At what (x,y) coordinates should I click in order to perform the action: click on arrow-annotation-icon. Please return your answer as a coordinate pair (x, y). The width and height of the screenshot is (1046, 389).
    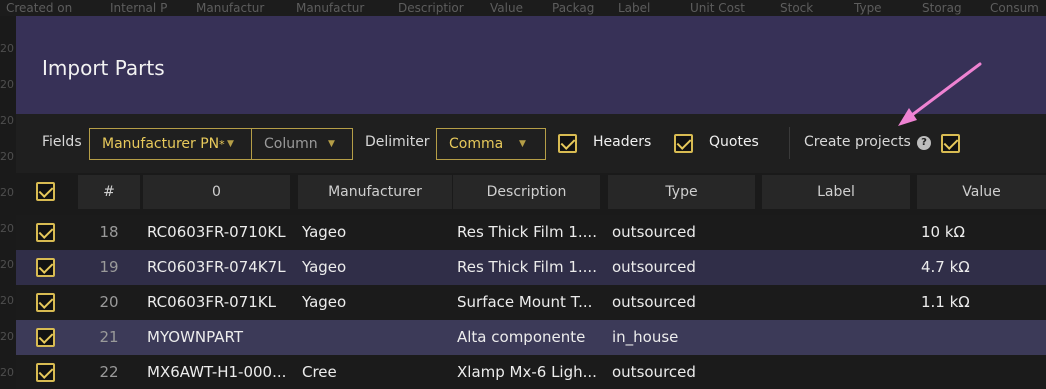
    Looking at the image, I should click on (940, 94).